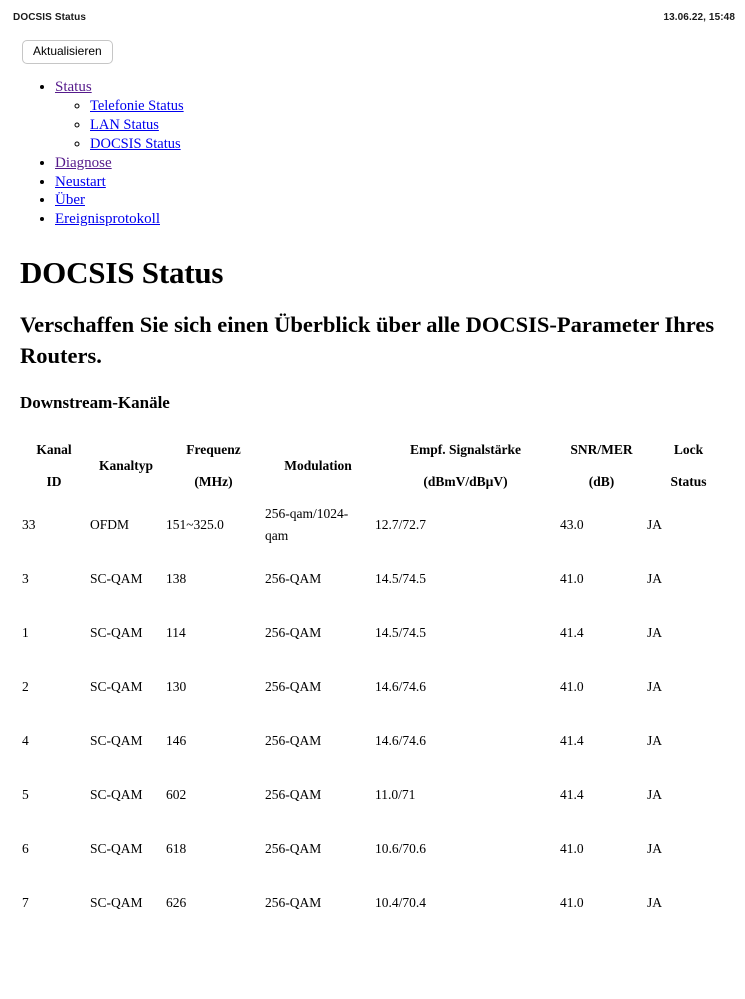  I want to click on table-row: 1 SC-QAM 114 256-QAM 14.5/74.5 41.4 JA, so click(376, 633).